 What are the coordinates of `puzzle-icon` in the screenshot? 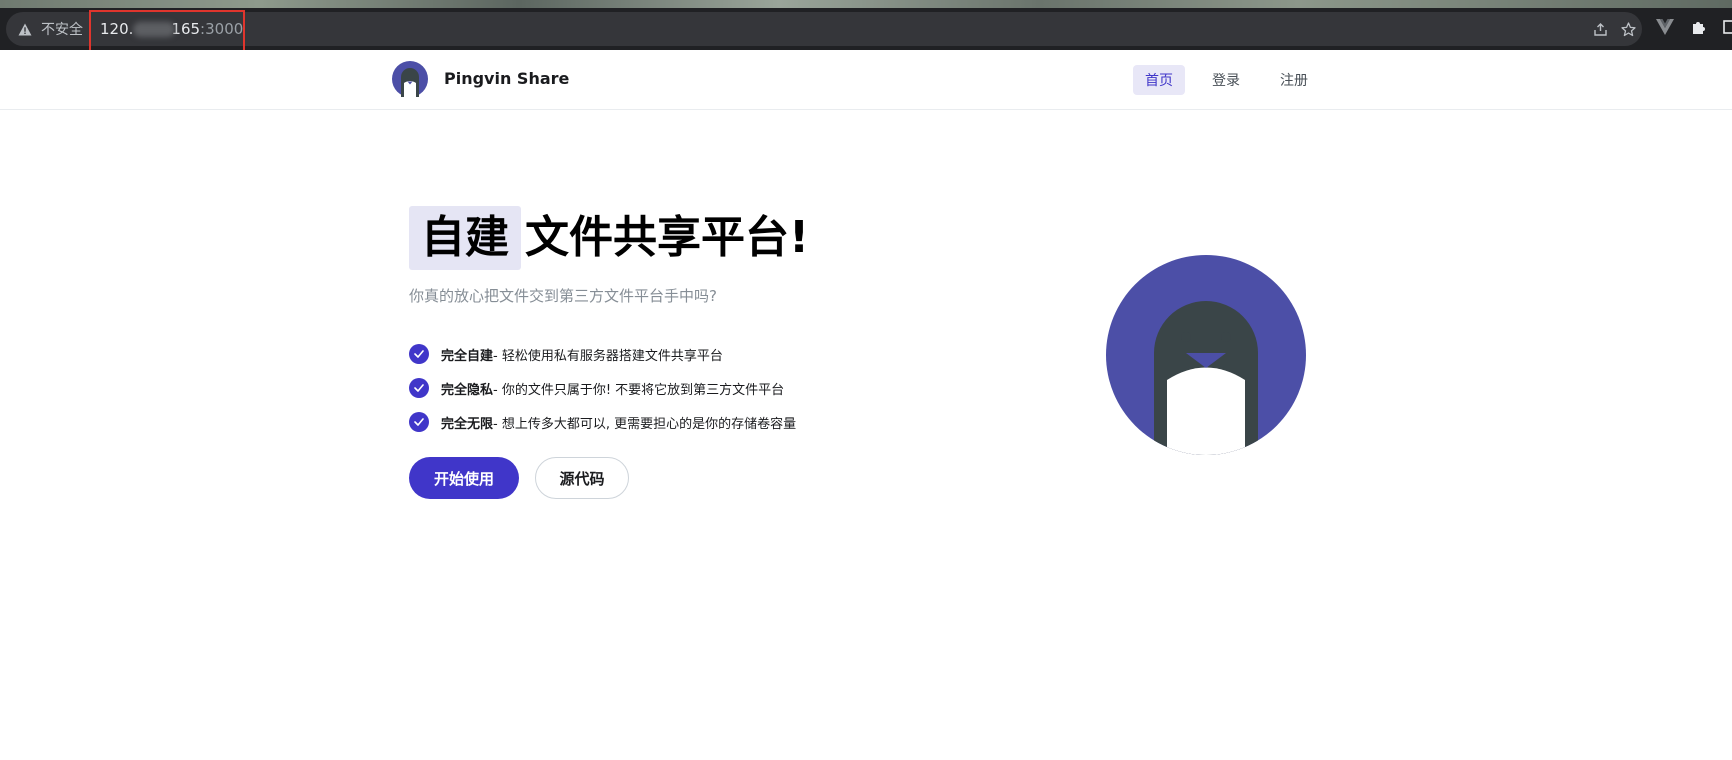 It's located at (1699, 27).